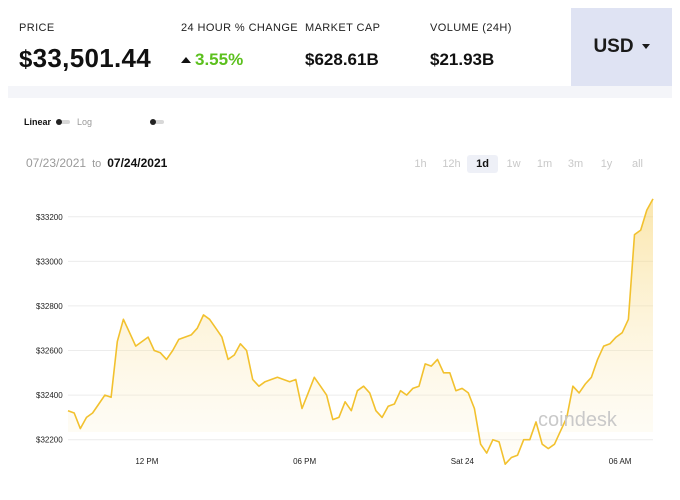 The width and height of the screenshot is (680, 500). Describe the element at coordinates (49, 351) in the screenshot. I see `y-tick-label: $32600` at that location.